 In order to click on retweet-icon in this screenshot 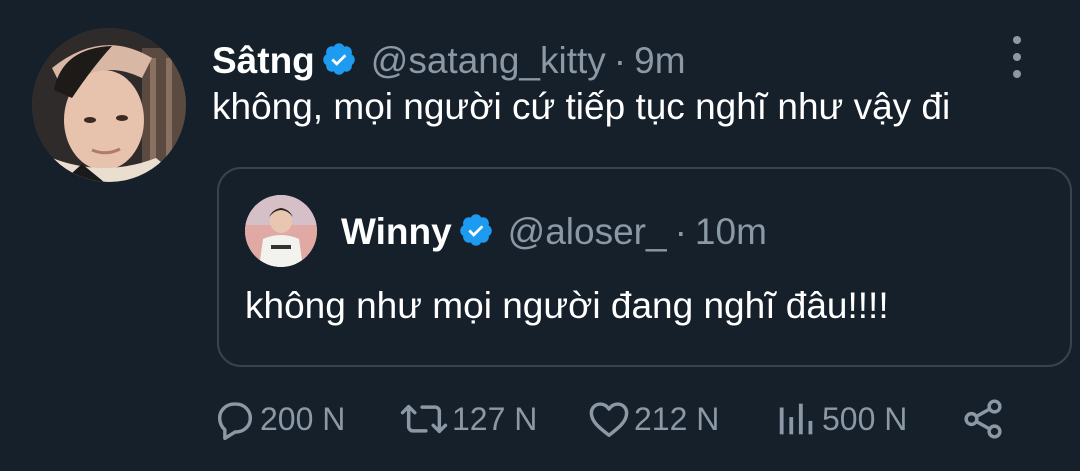, I will do `click(424, 419)`.